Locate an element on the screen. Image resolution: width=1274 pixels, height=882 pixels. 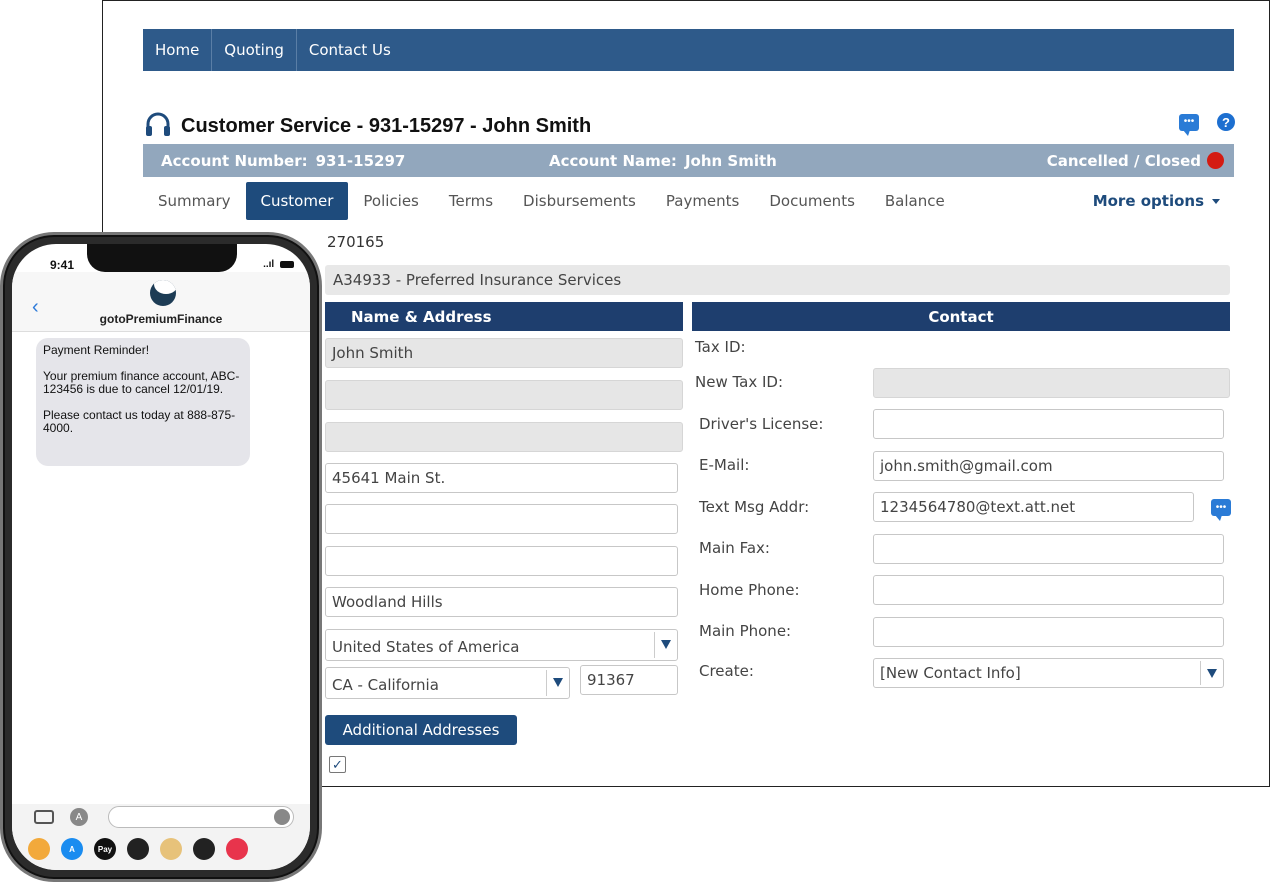
contact-name: gotoPremiumFinance is located at coordinates (161, 319).